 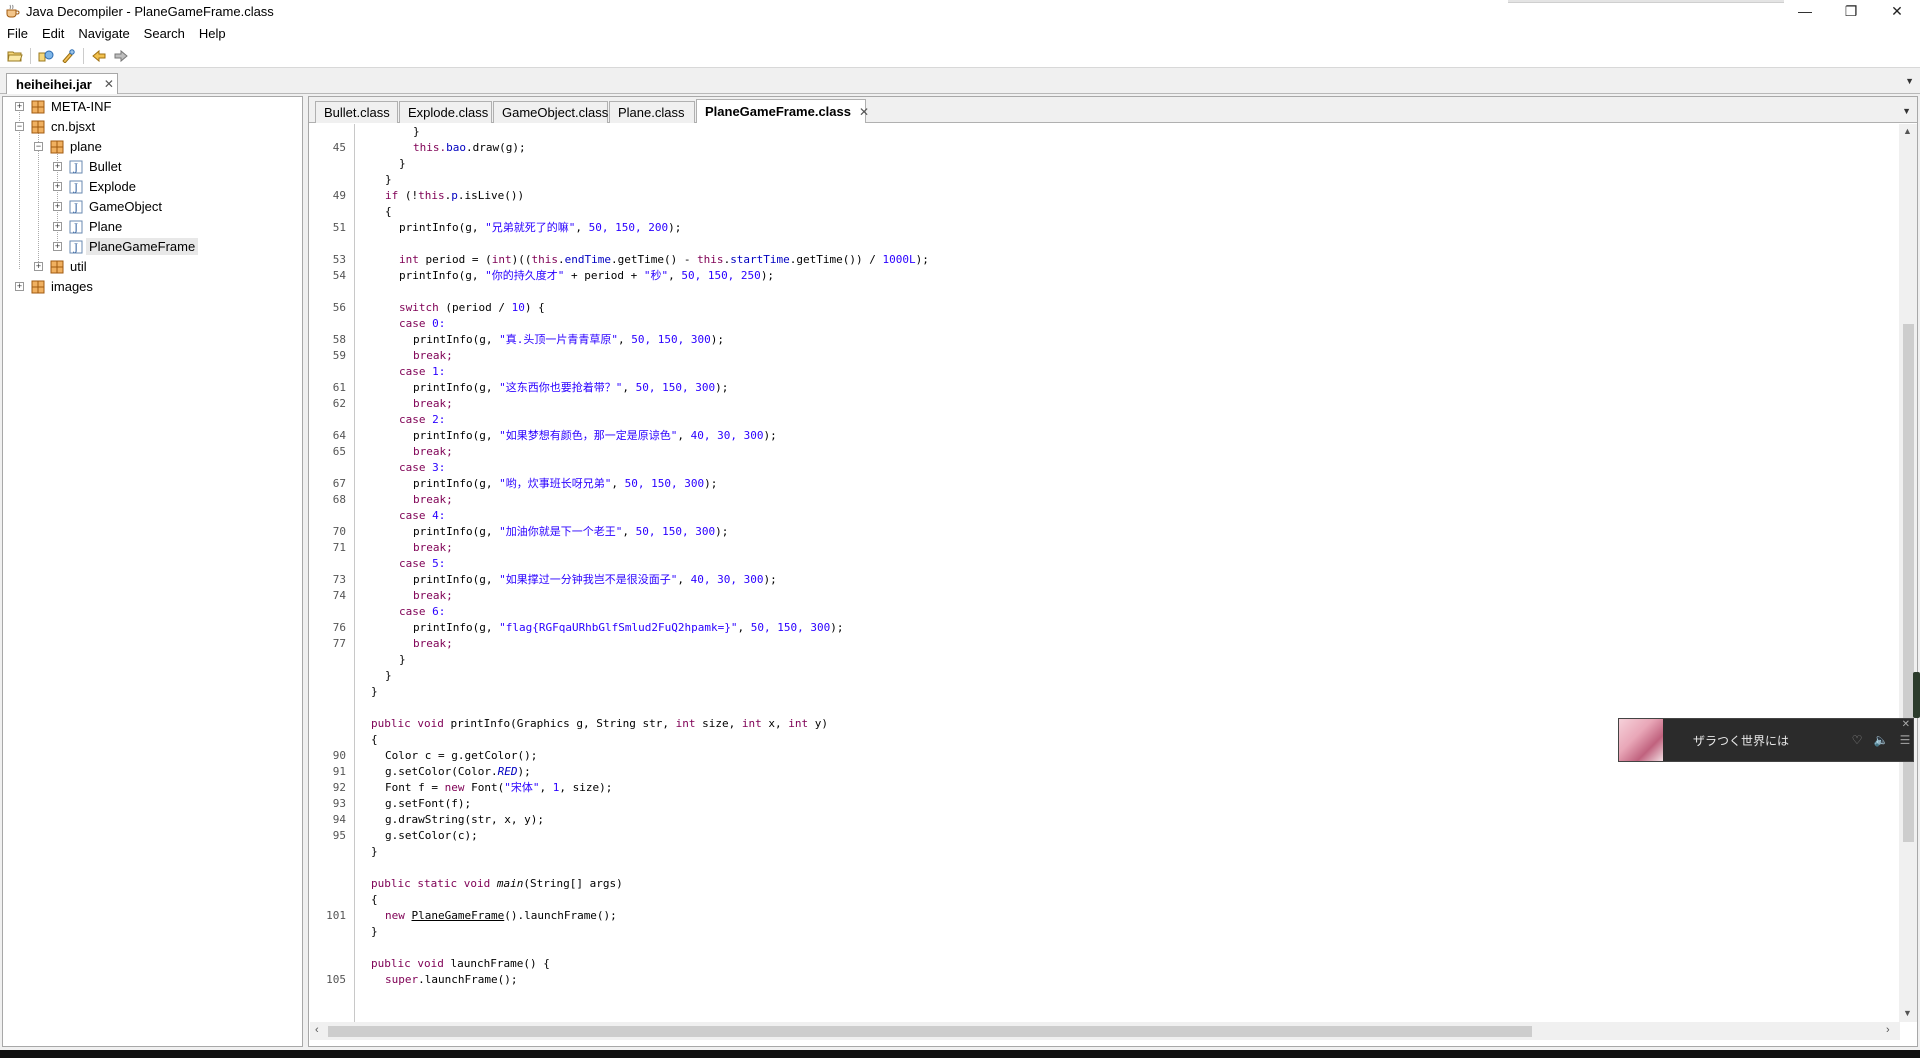 I want to click on minimize-button: —, so click(x=1805, y=11).